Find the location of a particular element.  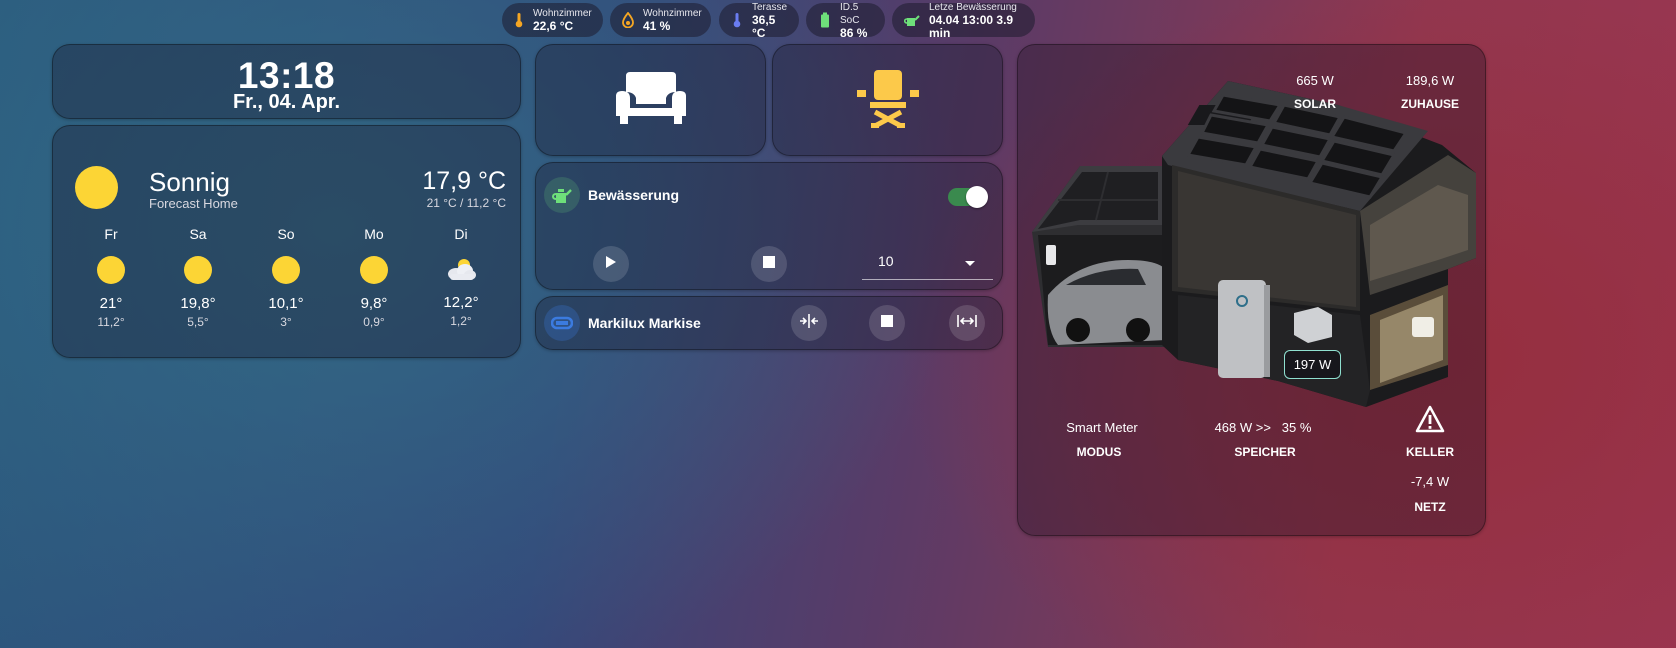

forecast-high: 10,1° is located at coordinates (286, 303).